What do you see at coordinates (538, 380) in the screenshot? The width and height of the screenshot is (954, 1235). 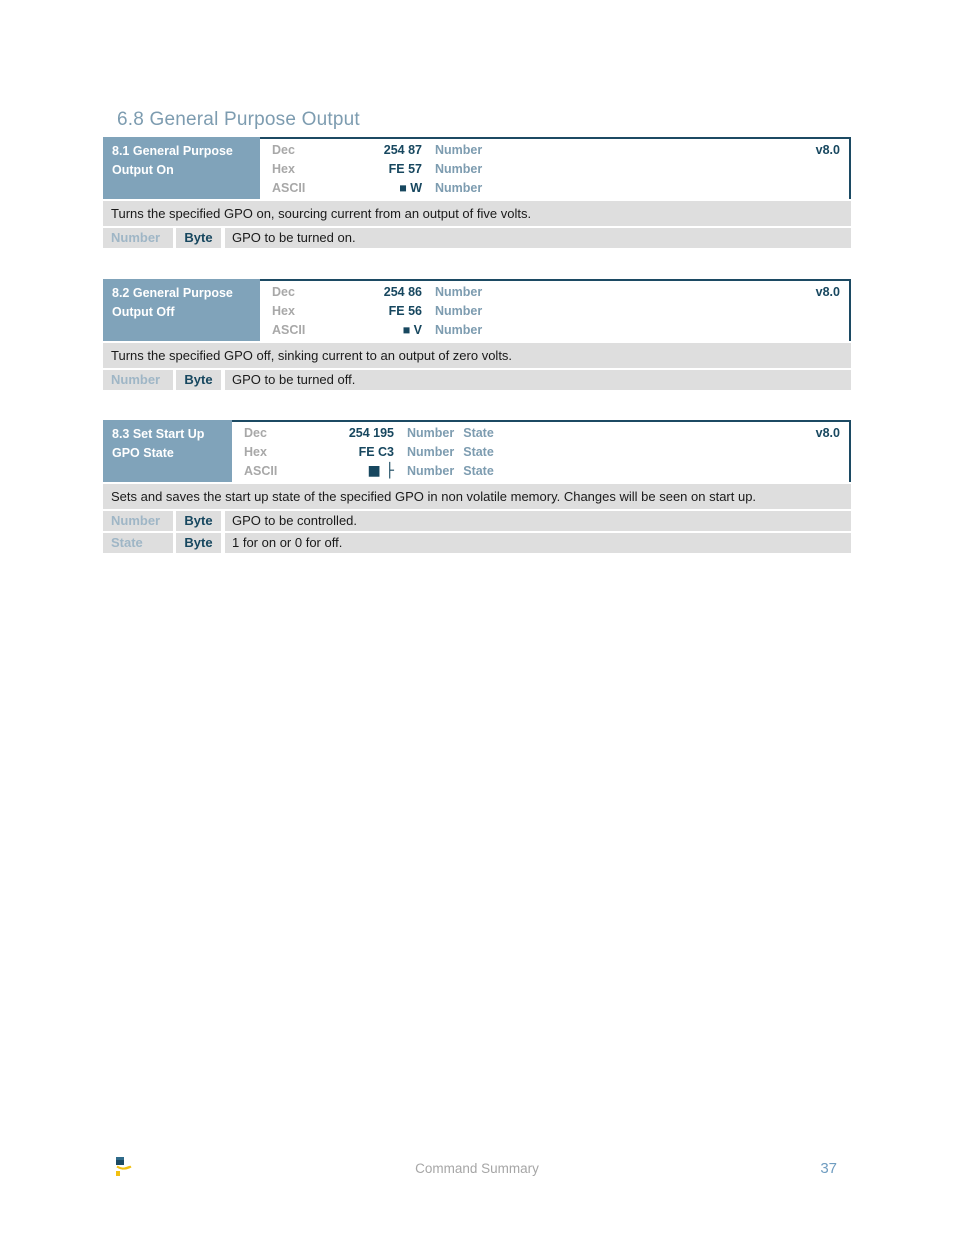 I see `parameter-description: GPO to be turned off.` at bounding box center [538, 380].